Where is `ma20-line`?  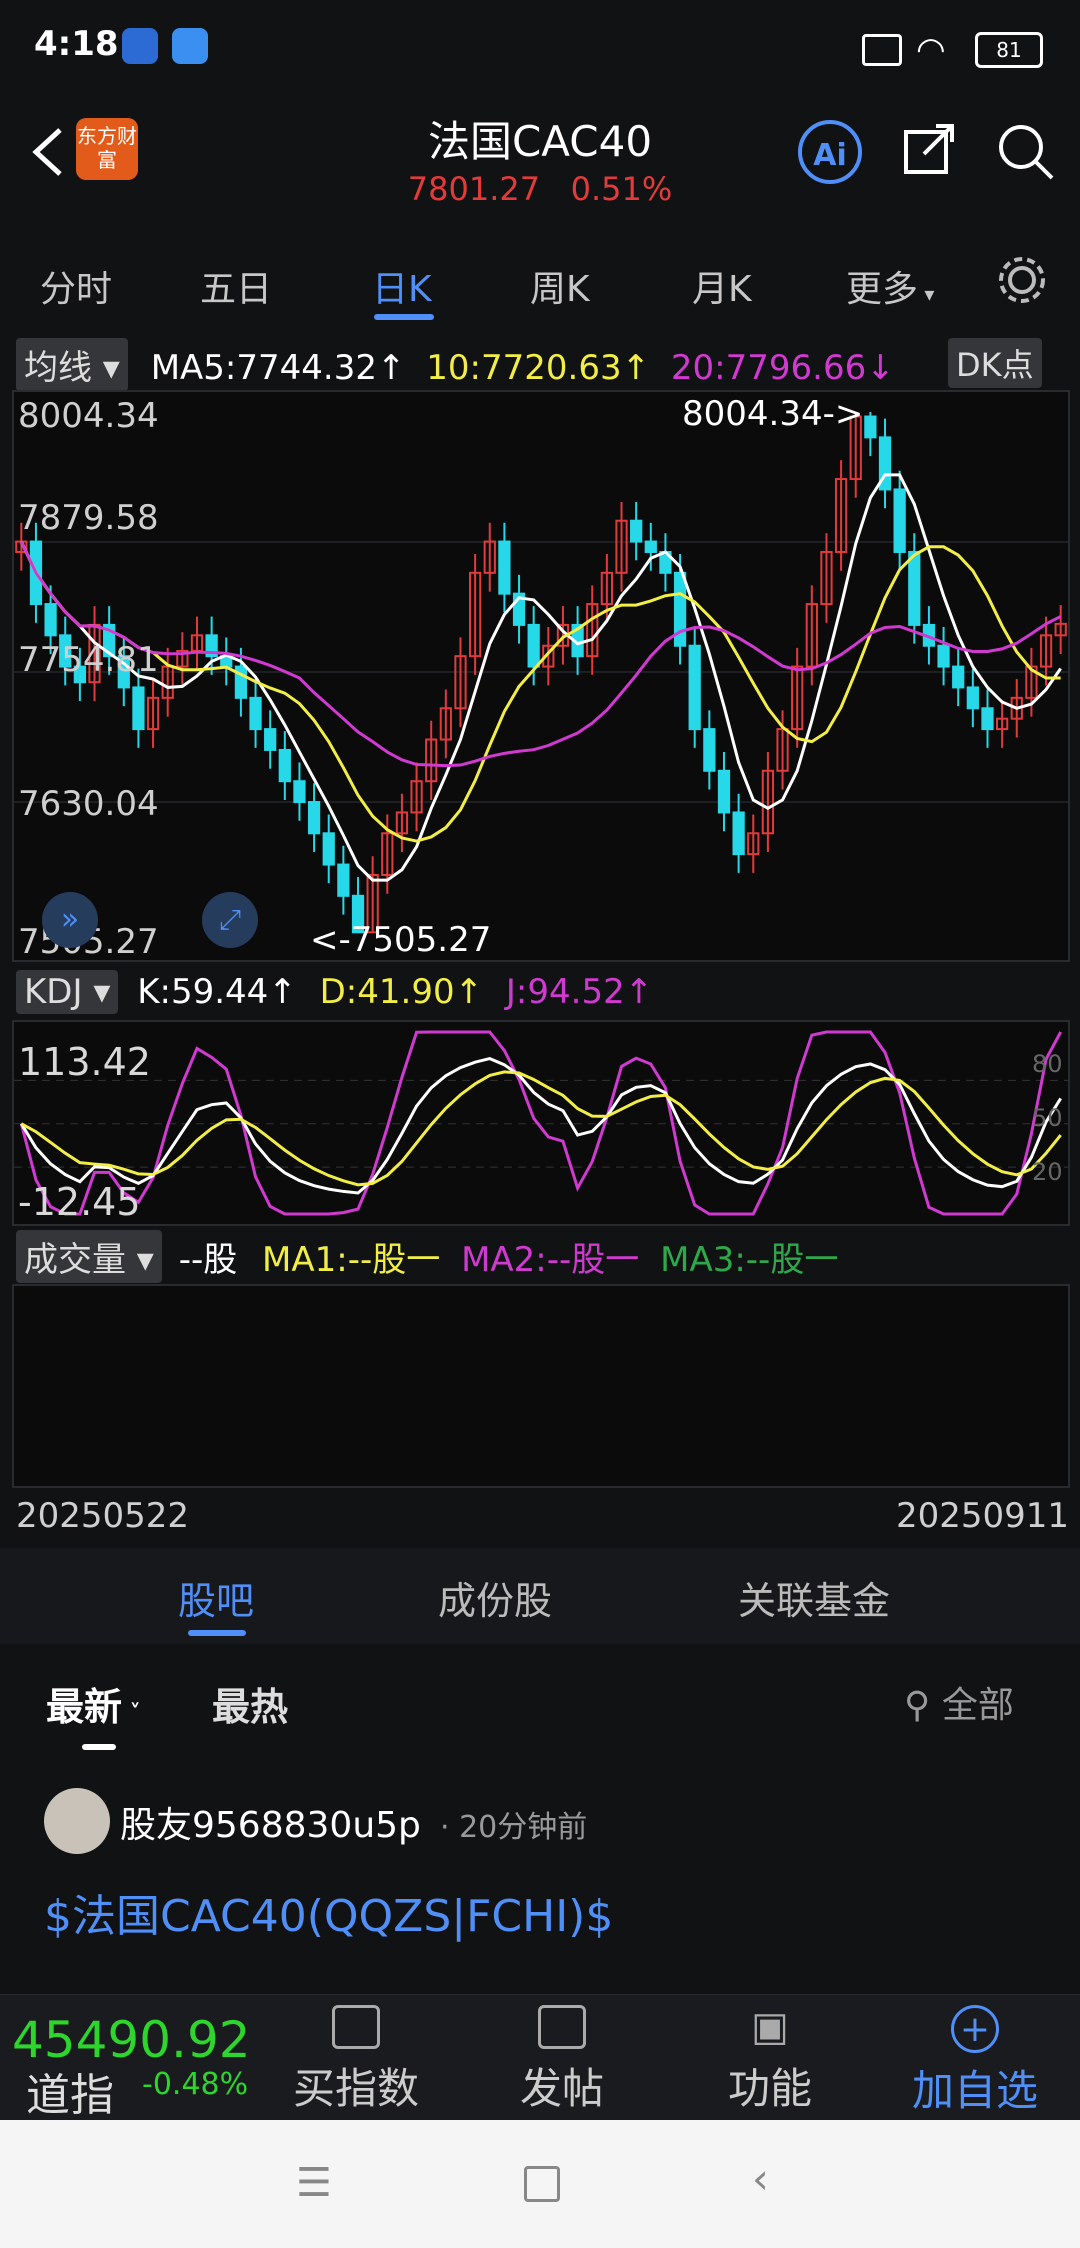
ma20-line is located at coordinates (540, 654).